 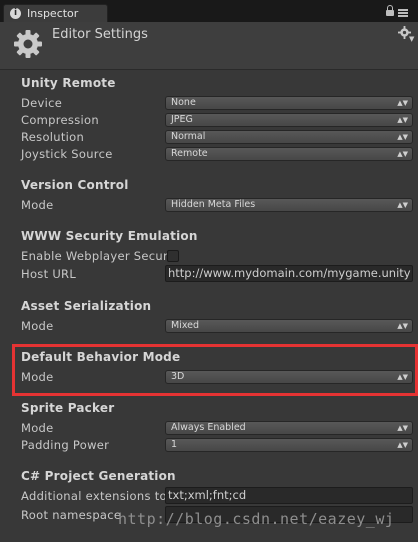 What do you see at coordinates (101, 357) in the screenshot?
I see `section-title-default-behavior: Default Behavior Mode` at bounding box center [101, 357].